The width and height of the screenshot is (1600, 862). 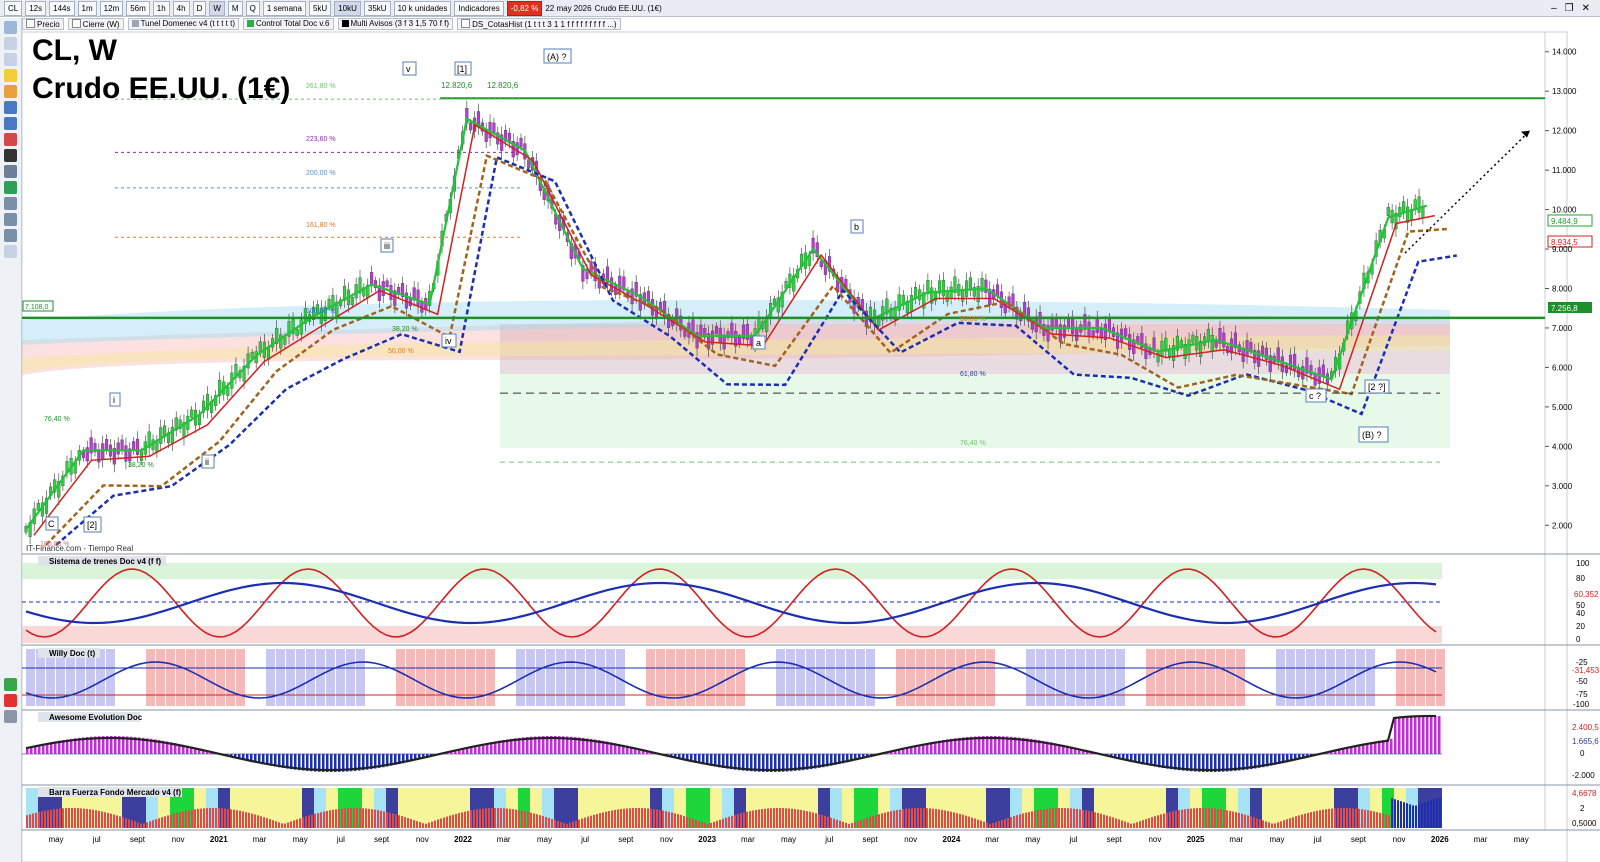 I want to click on time-tick-label: jul, so click(x=584, y=839).